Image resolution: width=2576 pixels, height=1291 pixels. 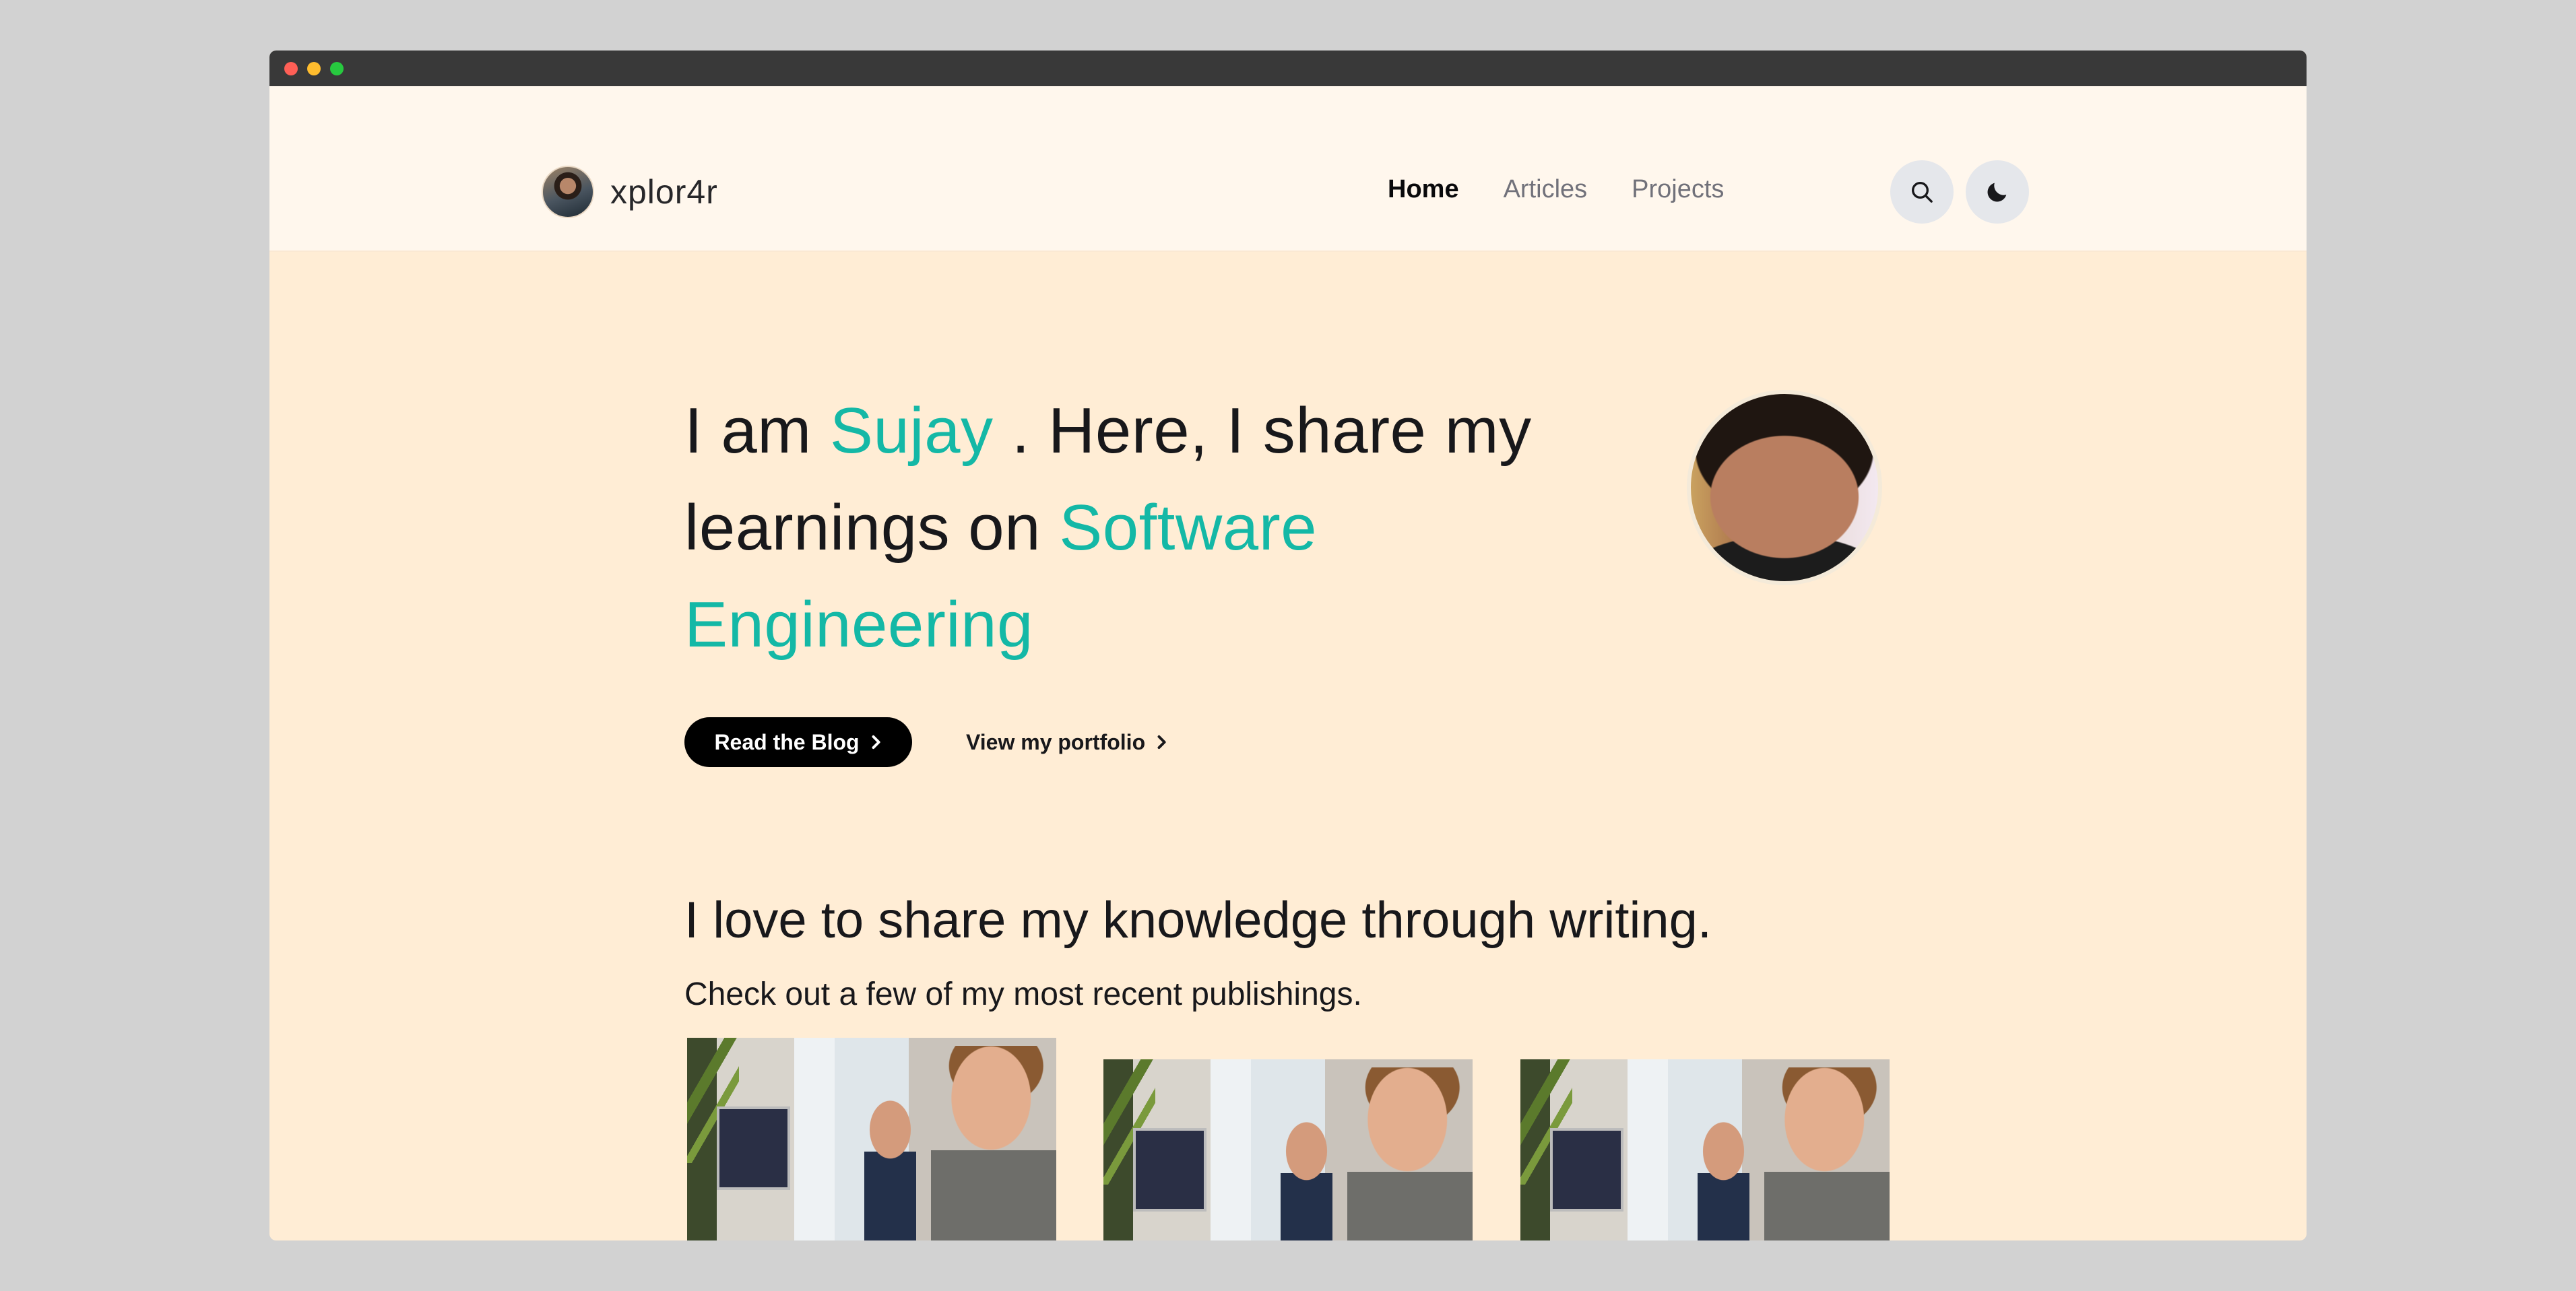 I want to click on view-portfolio-label: View my portfolio, so click(x=1056, y=741).